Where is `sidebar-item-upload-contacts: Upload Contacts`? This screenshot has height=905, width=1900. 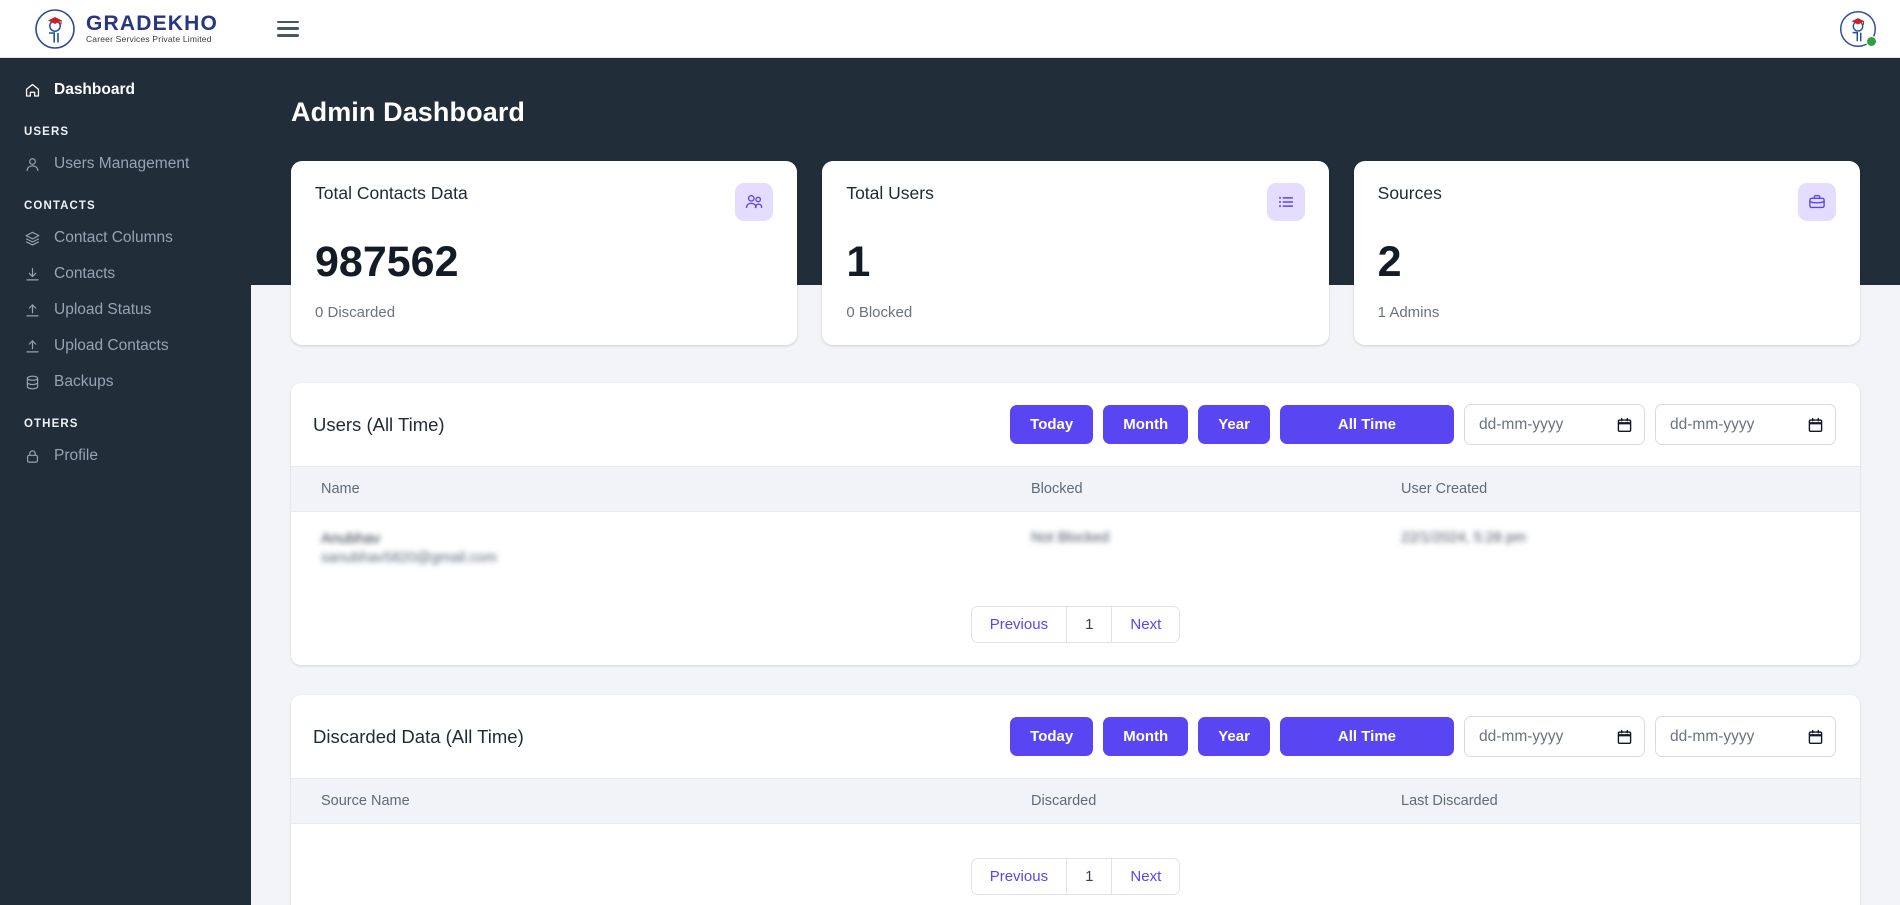 sidebar-item-upload-contacts: Upload Contacts is located at coordinates (125, 346).